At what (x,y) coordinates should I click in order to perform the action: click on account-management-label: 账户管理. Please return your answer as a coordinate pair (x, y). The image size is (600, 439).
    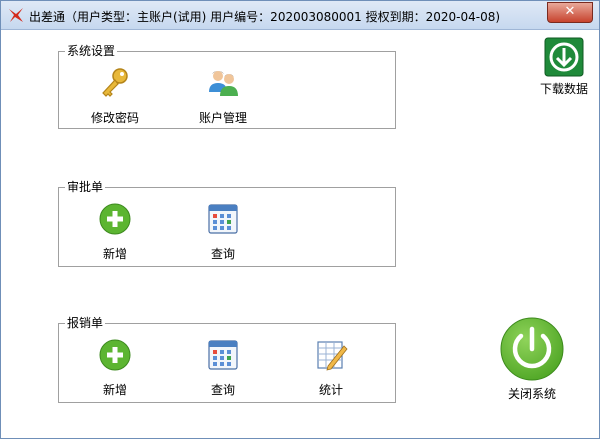
    Looking at the image, I should click on (222, 118).